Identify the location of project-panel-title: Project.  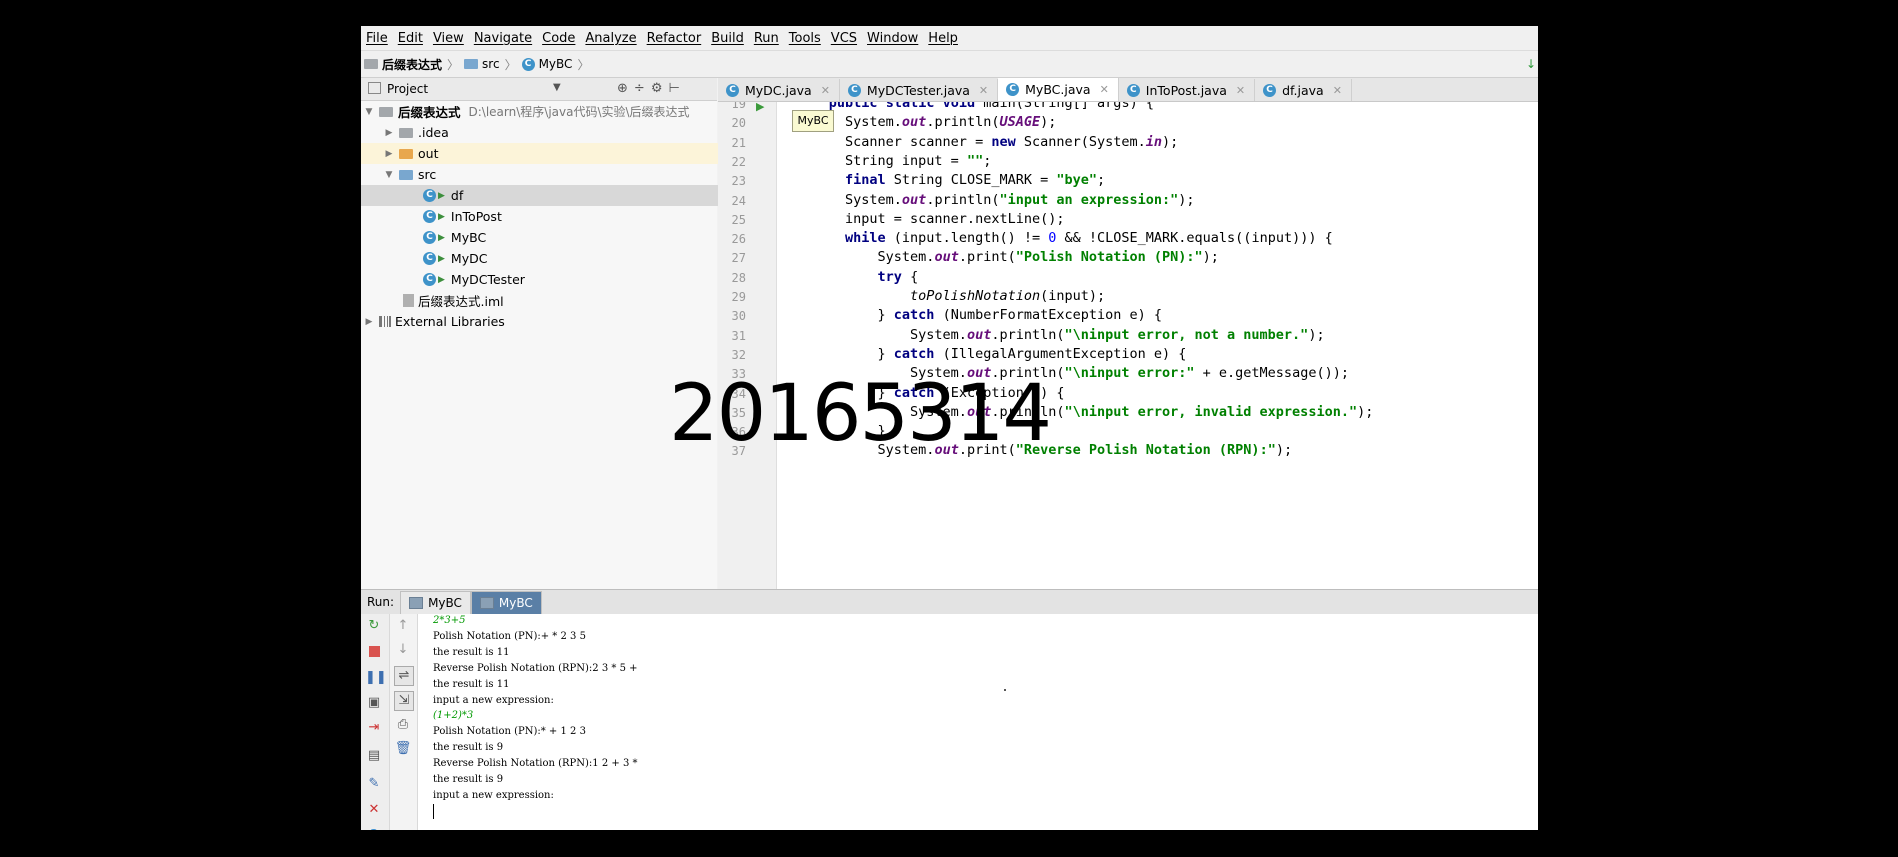
(407, 89).